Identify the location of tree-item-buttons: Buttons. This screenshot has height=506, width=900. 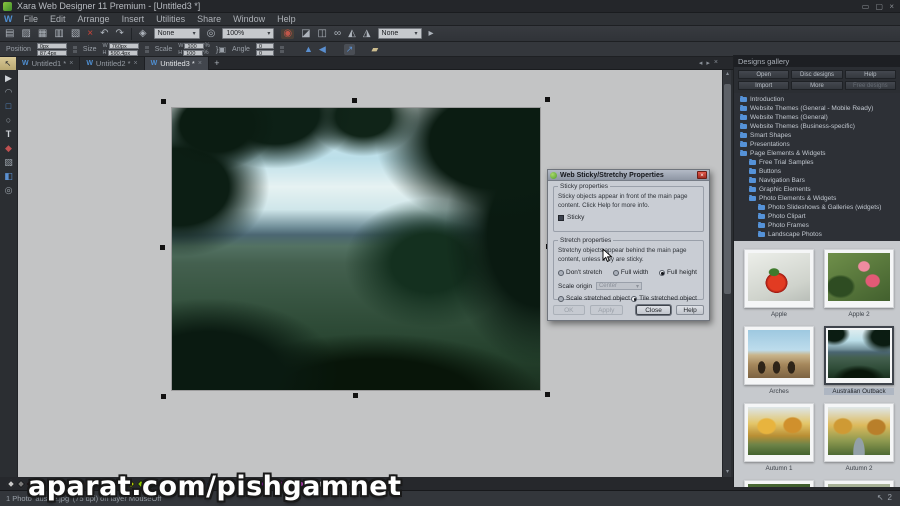
(817, 171).